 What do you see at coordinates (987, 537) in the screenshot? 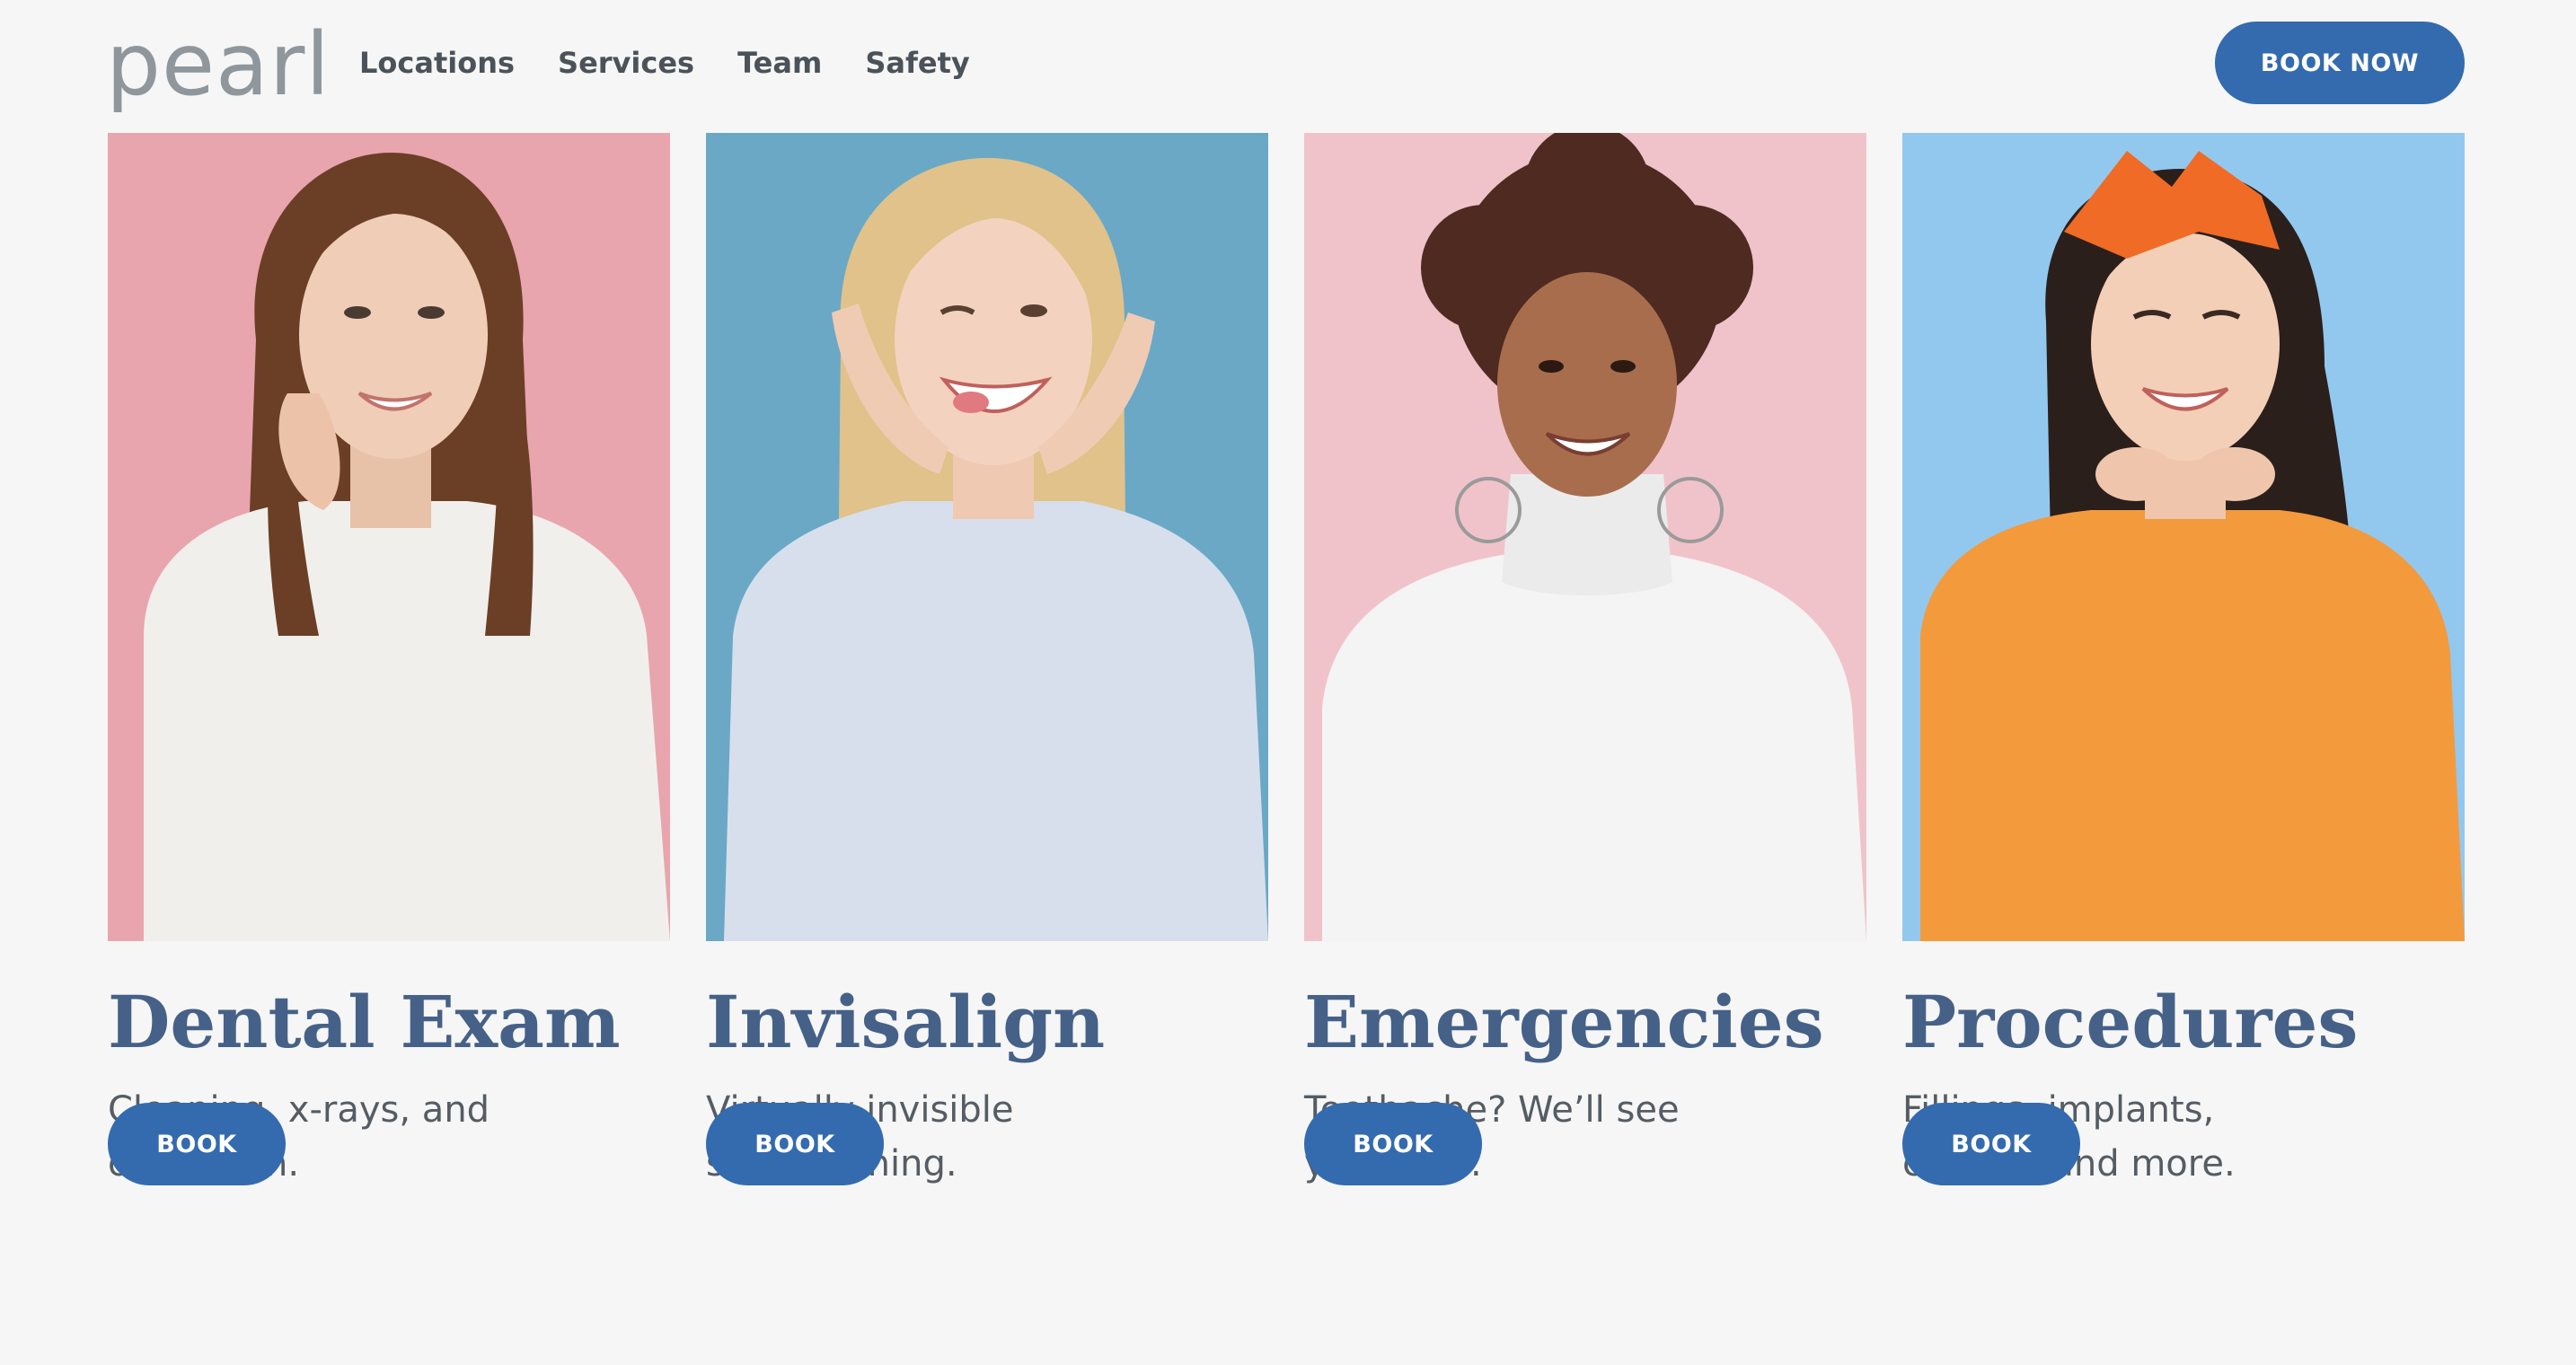
I see `invisalign-photo` at bounding box center [987, 537].